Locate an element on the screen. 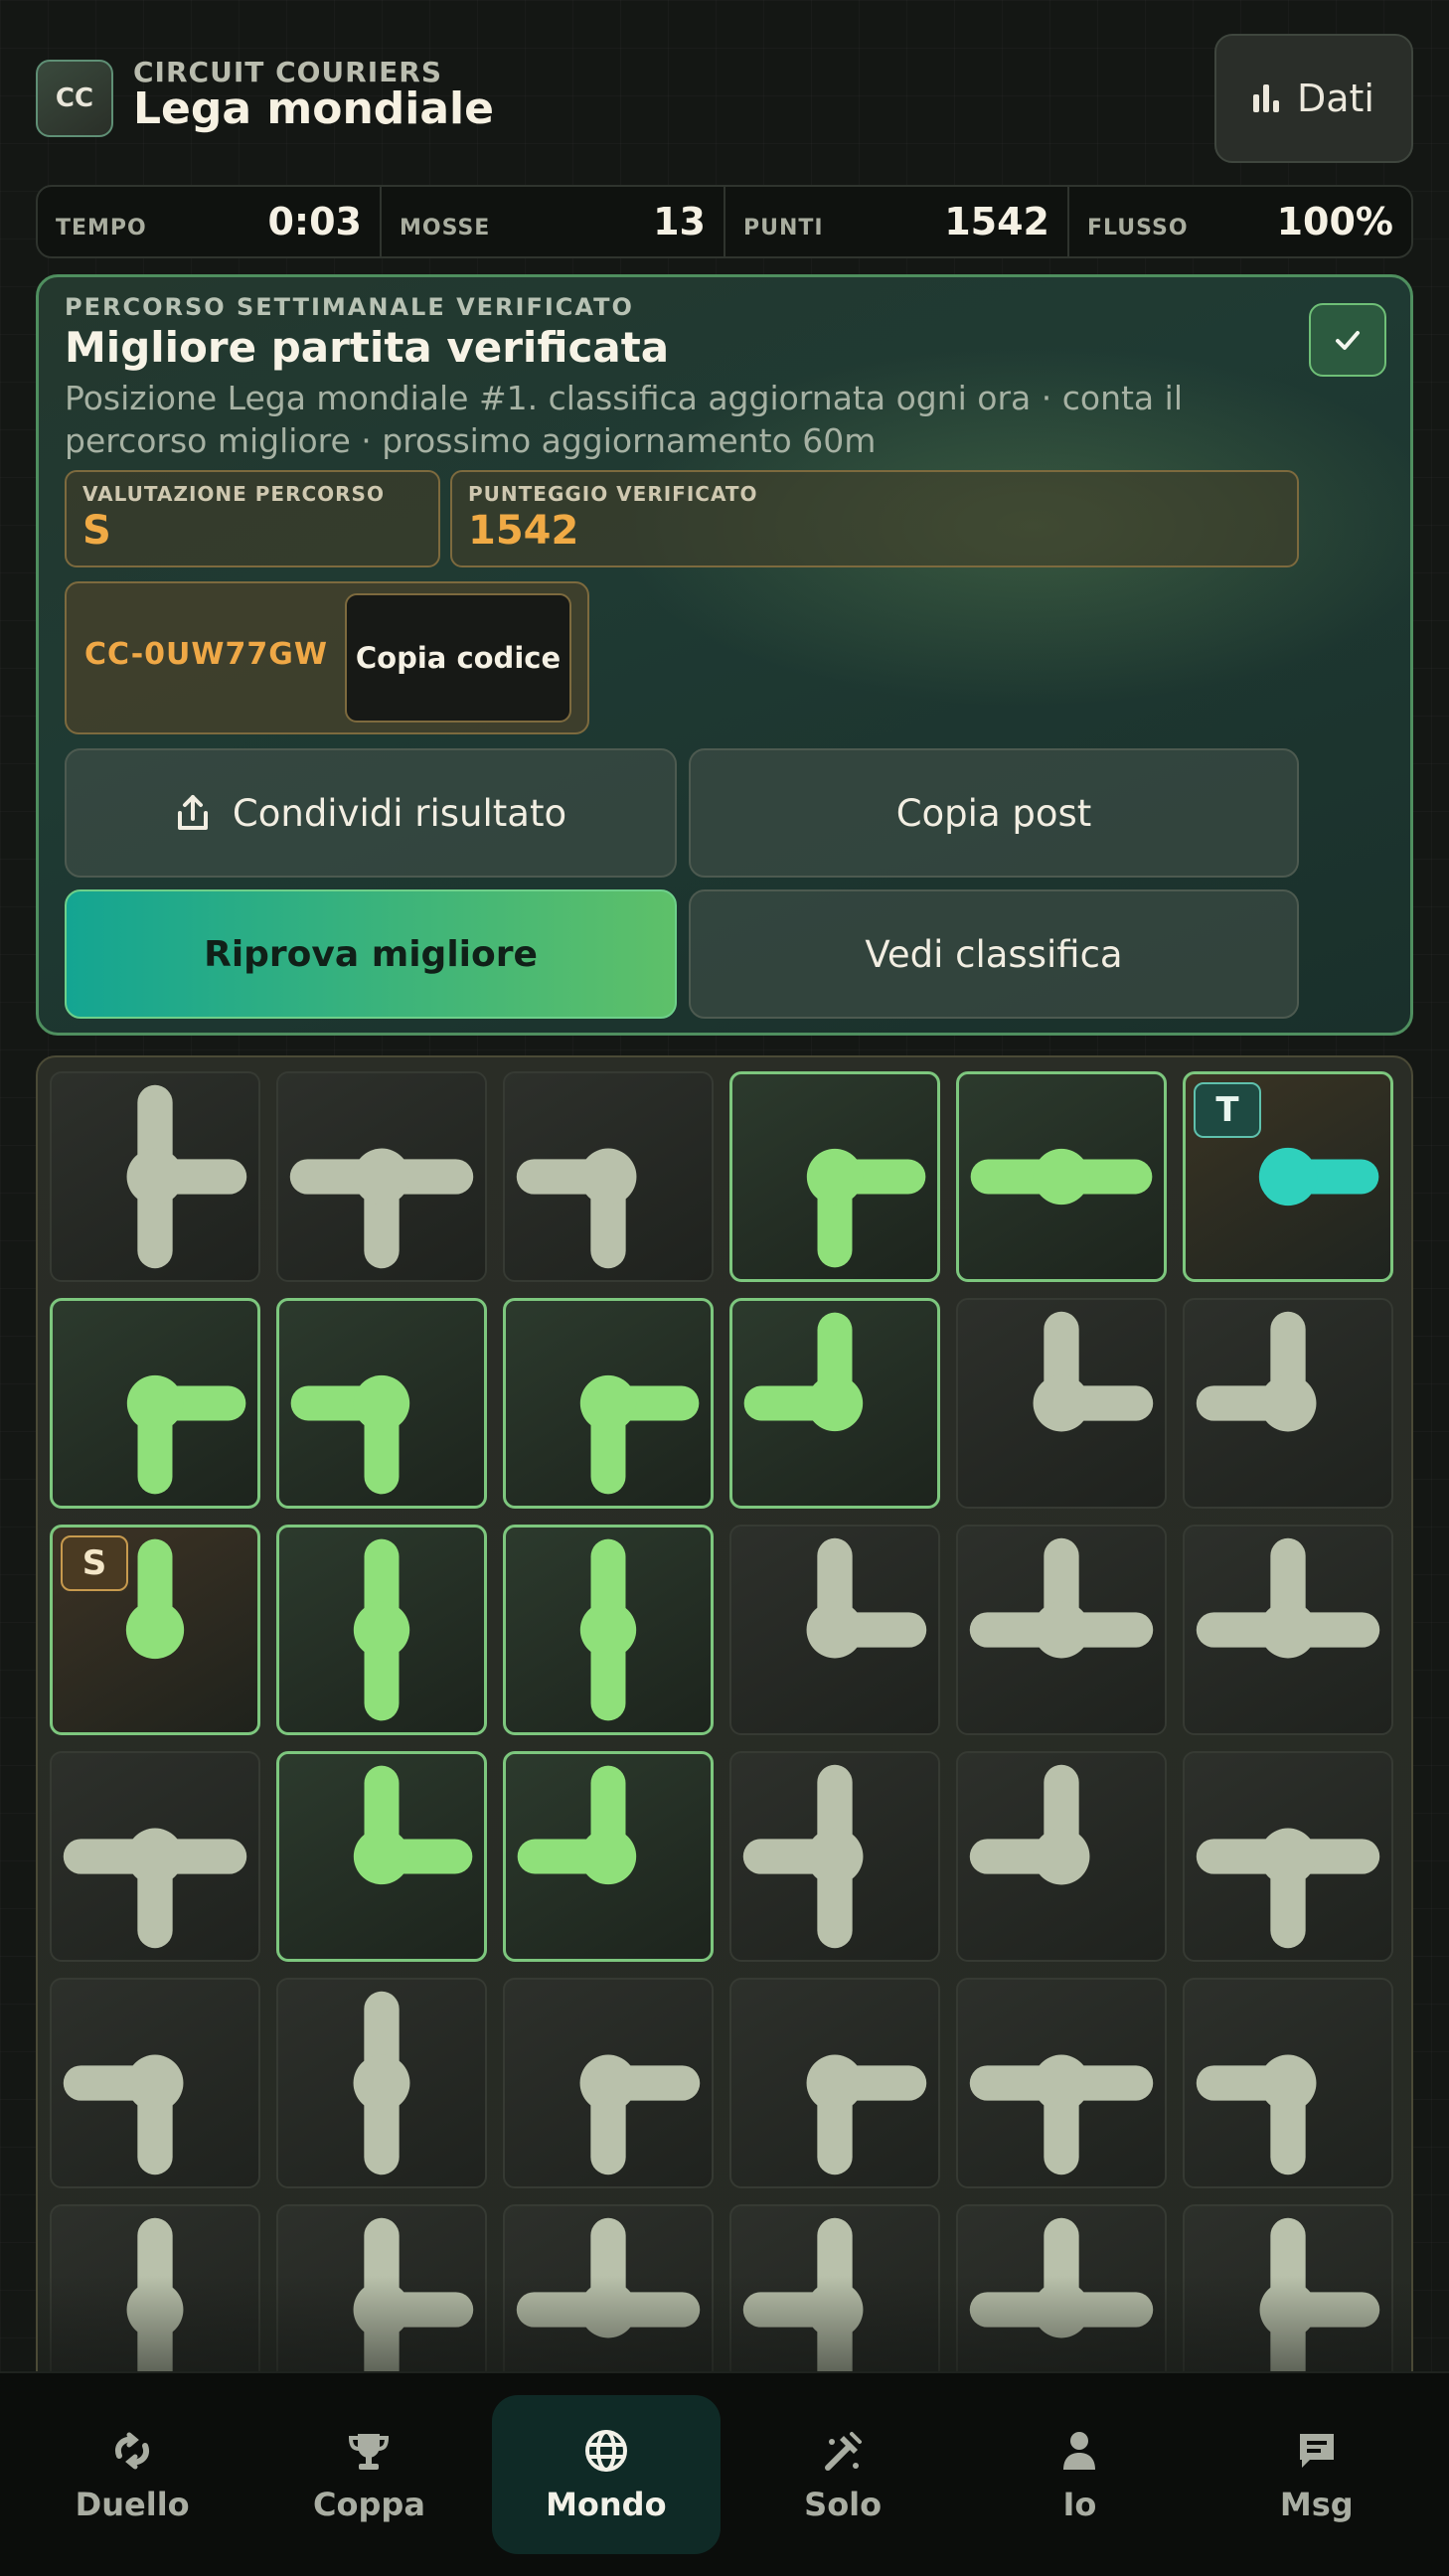 The height and width of the screenshot is (2576, 1449). copy-code-button: Copia codice is located at coordinates (458, 658).